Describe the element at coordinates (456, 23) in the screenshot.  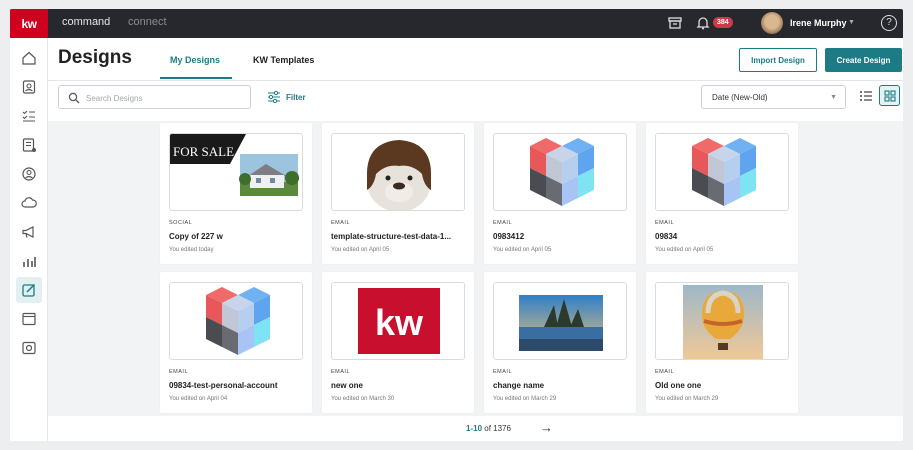
I see `top-bar: kw command connect 384 Irene Murphy ▼ ?` at that location.